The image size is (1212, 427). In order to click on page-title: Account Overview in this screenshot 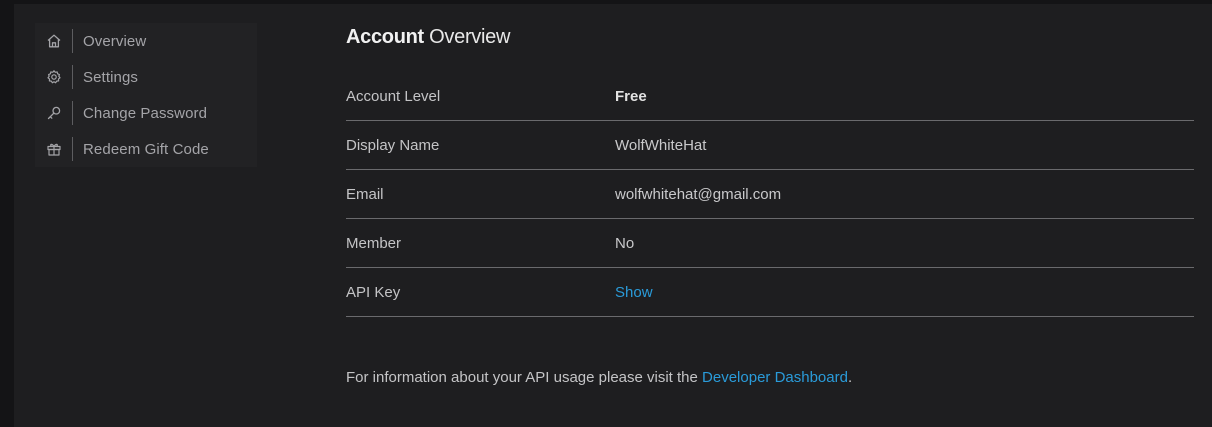, I will do `click(770, 37)`.